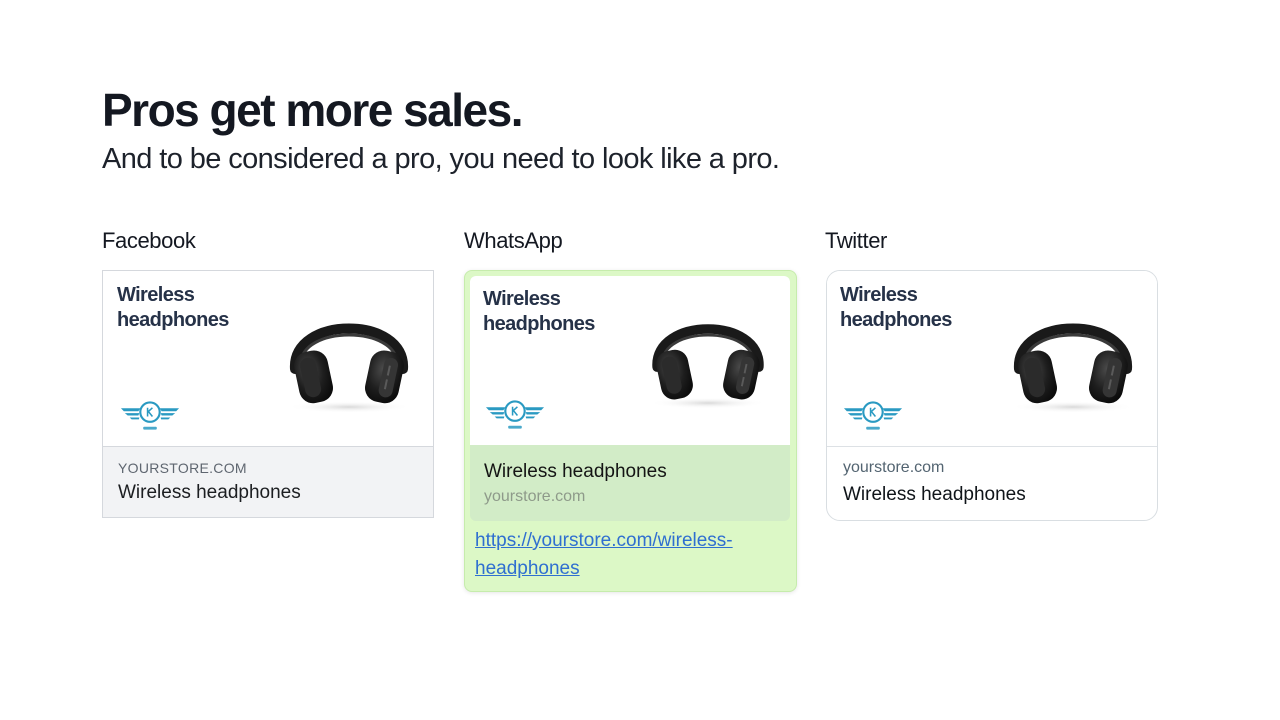 This screenshot has height=720, width=1280. What do you see at coordinates (149, 240) in the screenshot?
I see `facebook-label: Facebook` at bounding box center [149, 240].